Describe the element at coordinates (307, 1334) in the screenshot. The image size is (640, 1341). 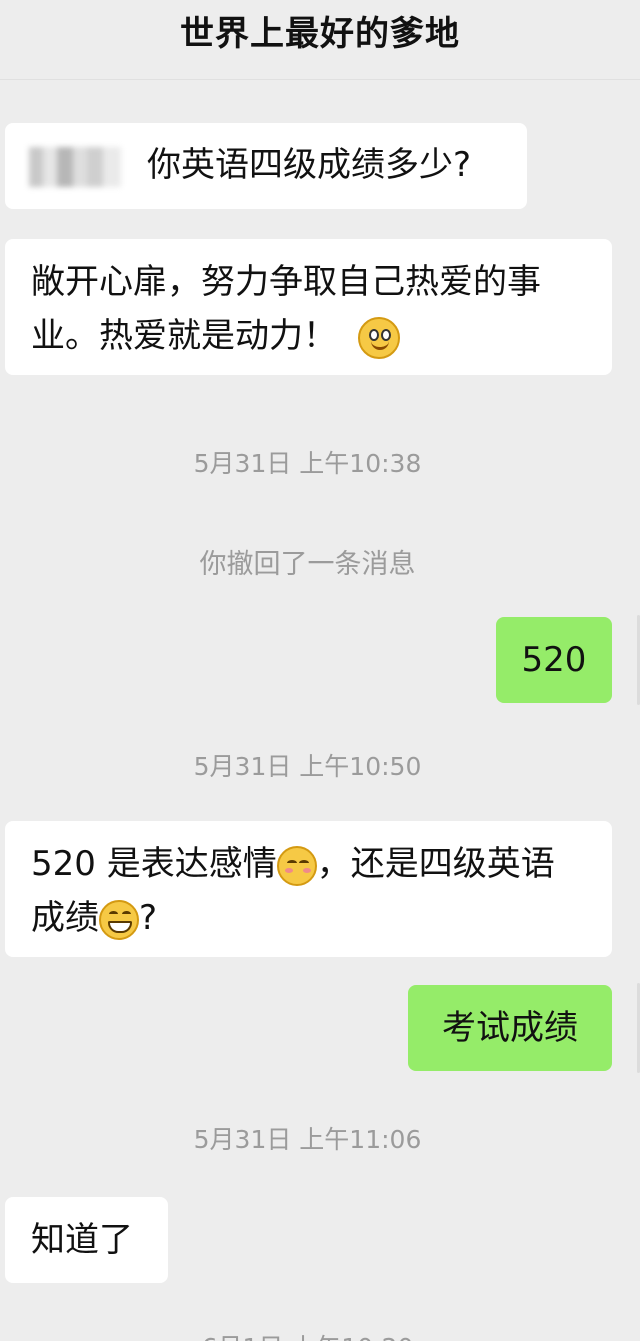
I see `timestamp-partial: 6月1日 上午10:20` at that location.